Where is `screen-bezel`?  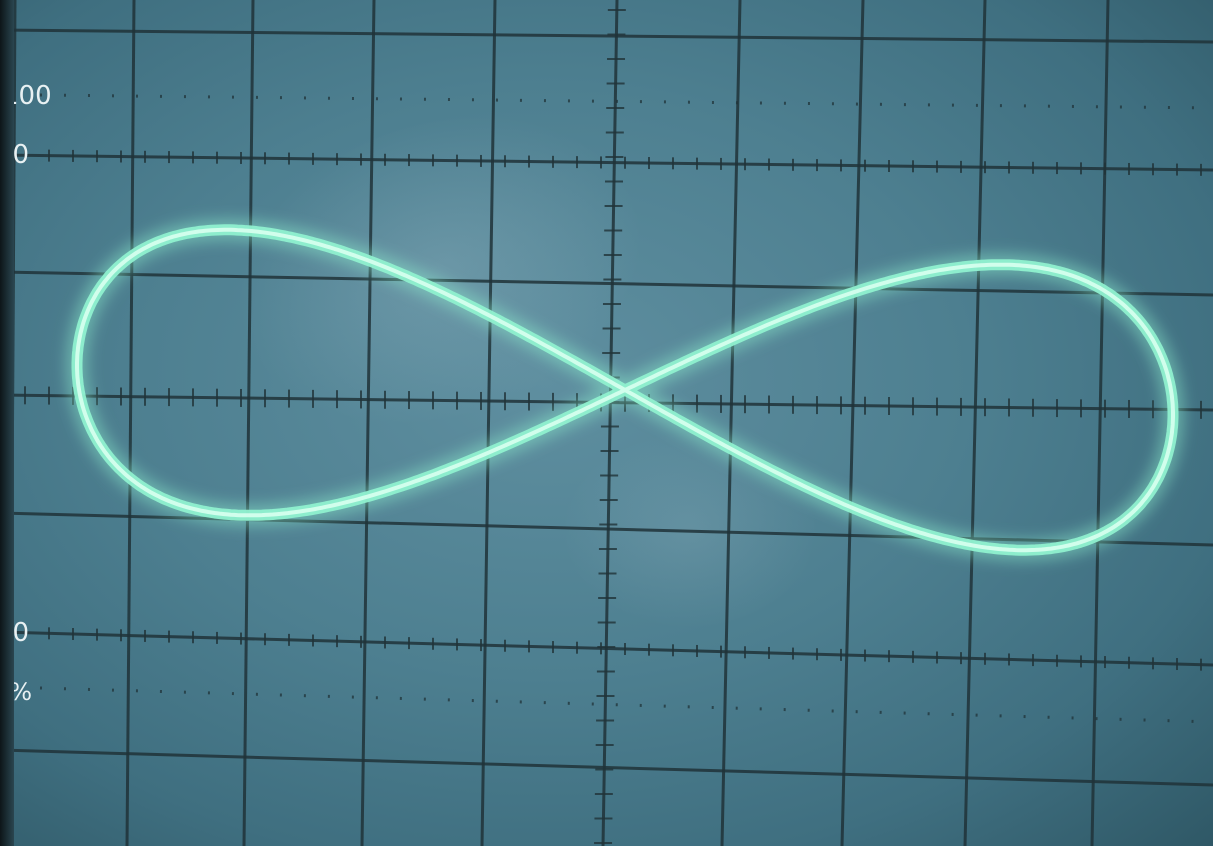 screen-bezel is located at coordinates (7, 423).